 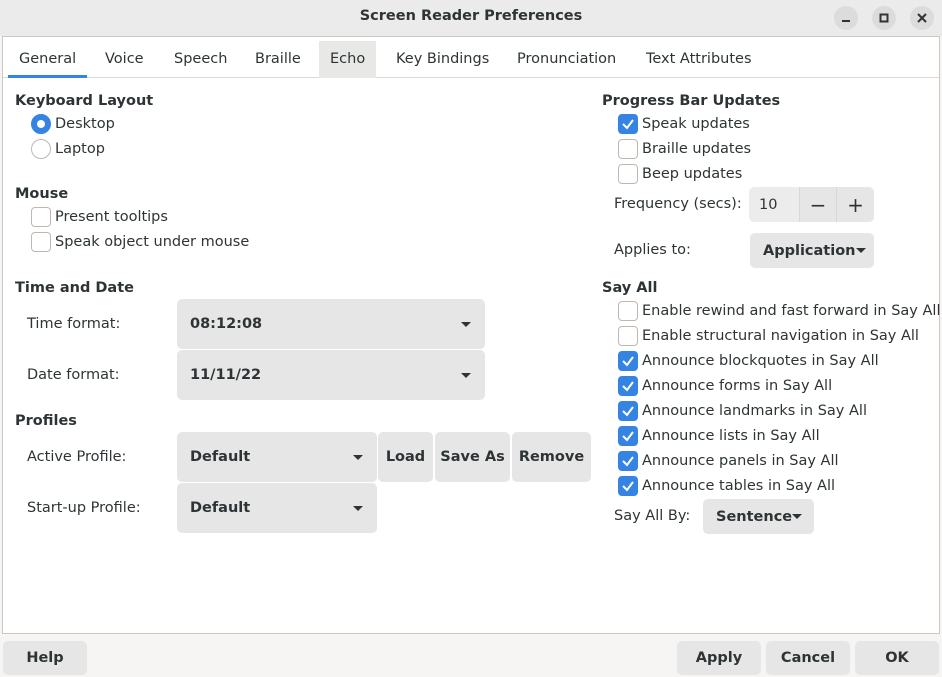 What do you see at coordinates (699, 59) in the screenshot?
I see `tab-text-attributes: Text Attributes` at bounding box center [699, 59].